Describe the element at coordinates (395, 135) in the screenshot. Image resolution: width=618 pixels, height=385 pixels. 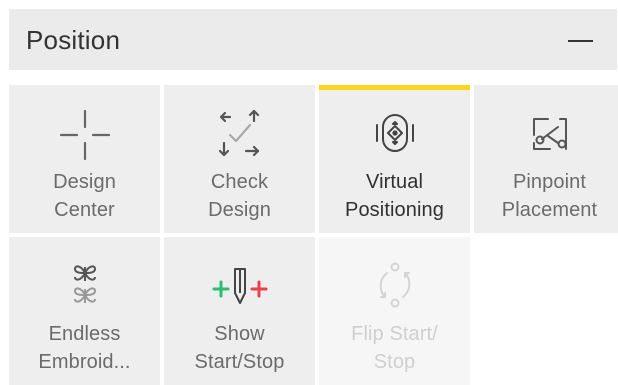
I see `virtual-positioning-icon` at that location.